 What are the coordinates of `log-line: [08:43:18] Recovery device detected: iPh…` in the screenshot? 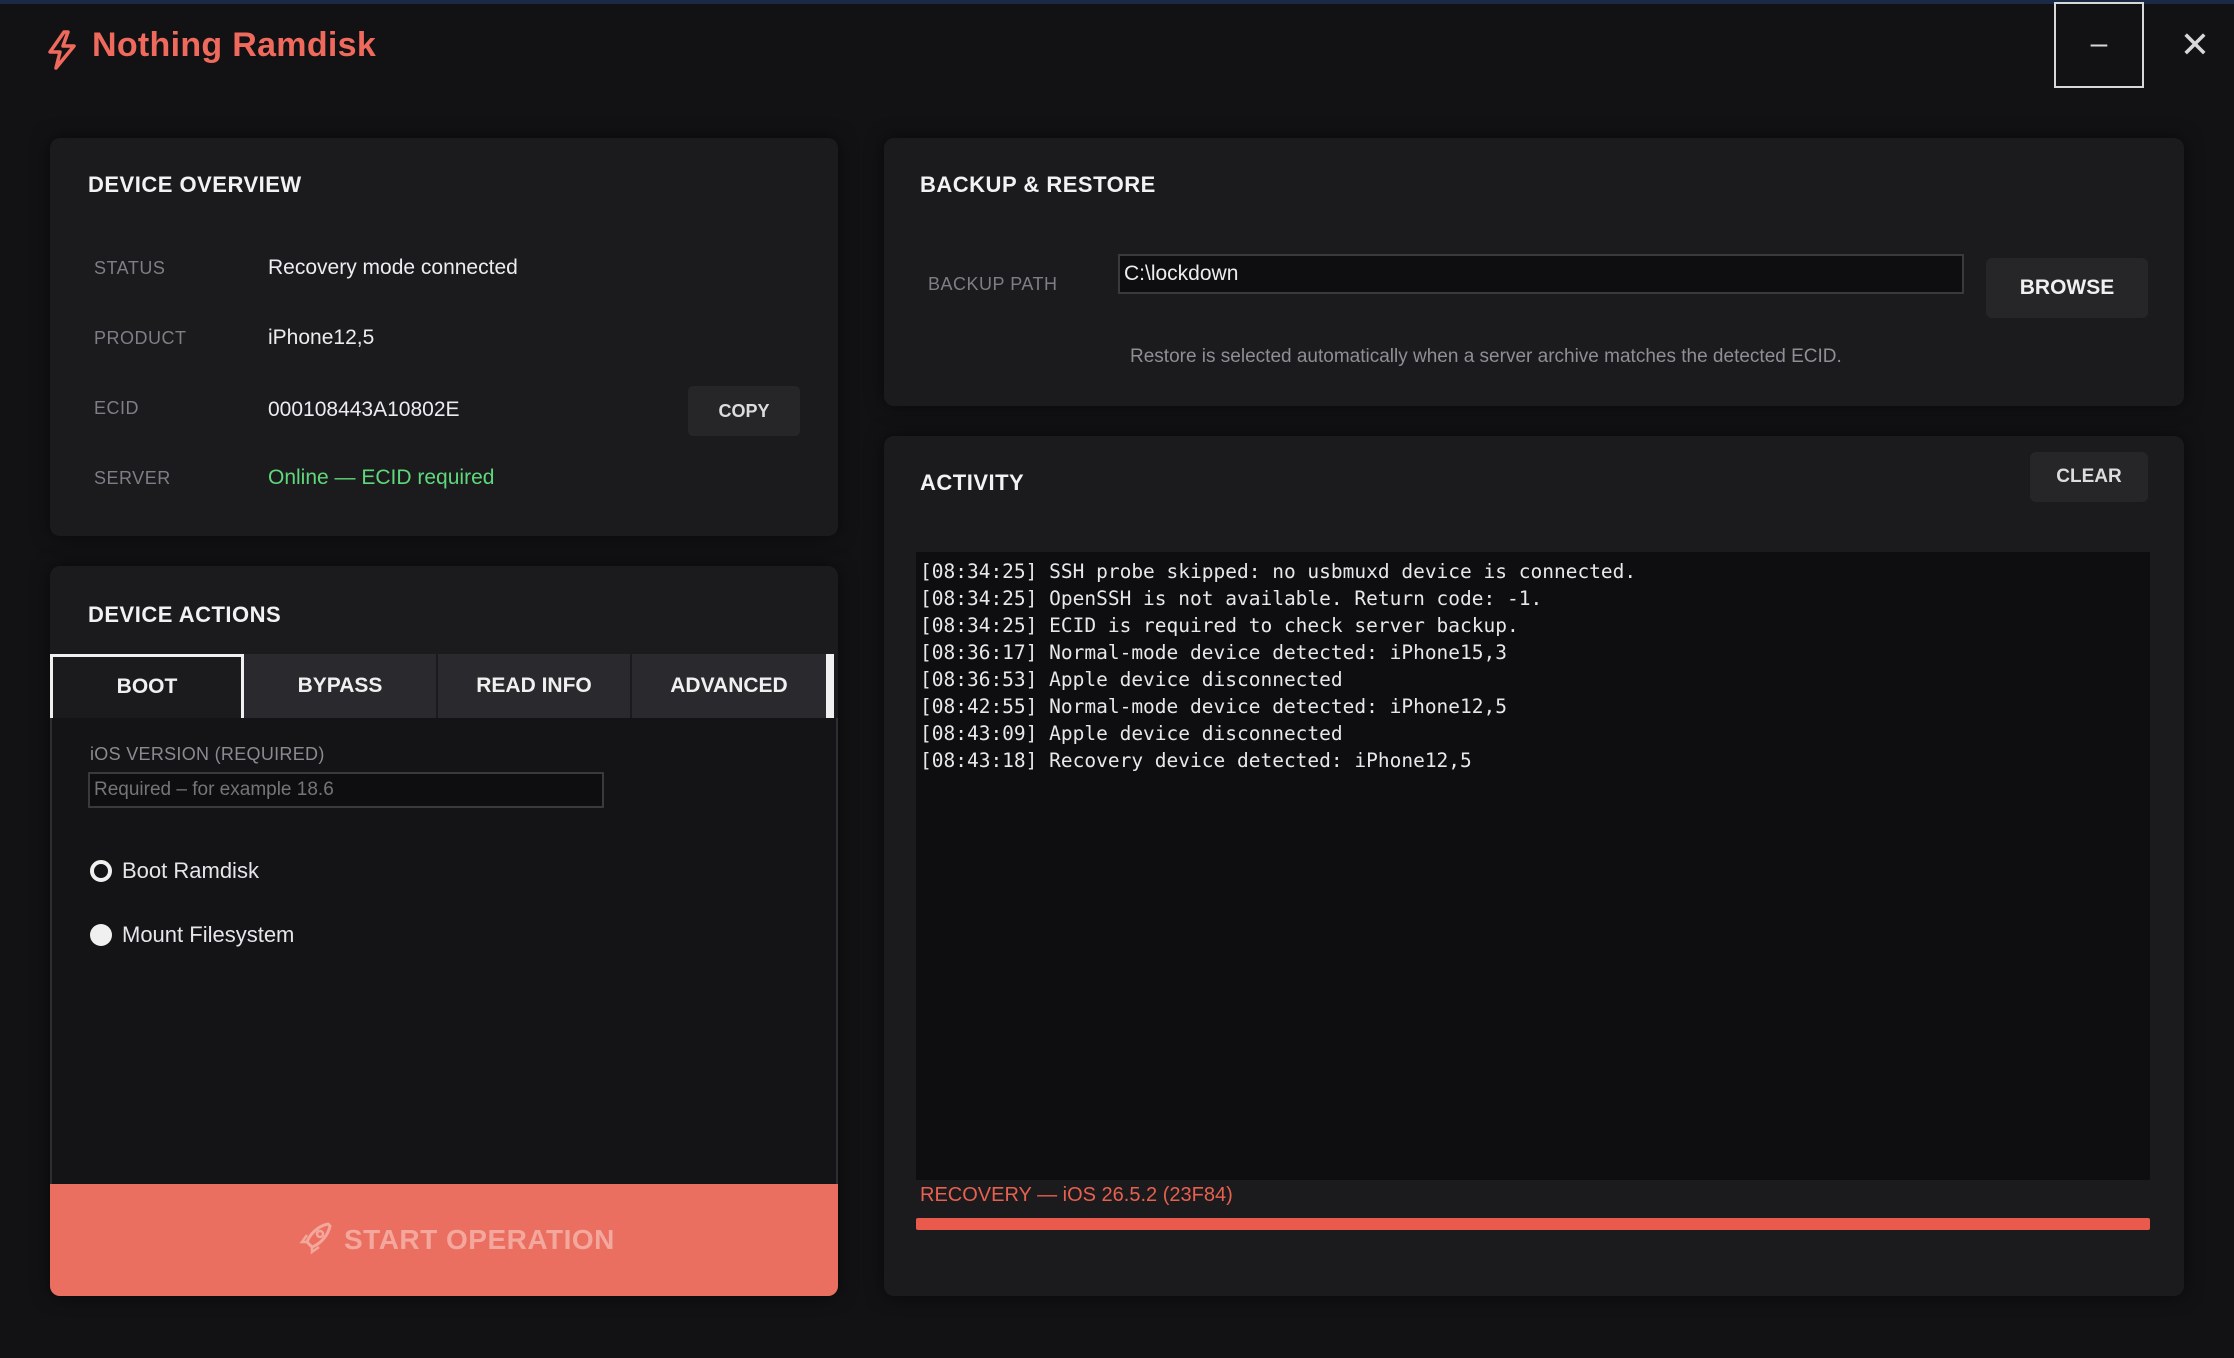 It's located at (1196, 760).